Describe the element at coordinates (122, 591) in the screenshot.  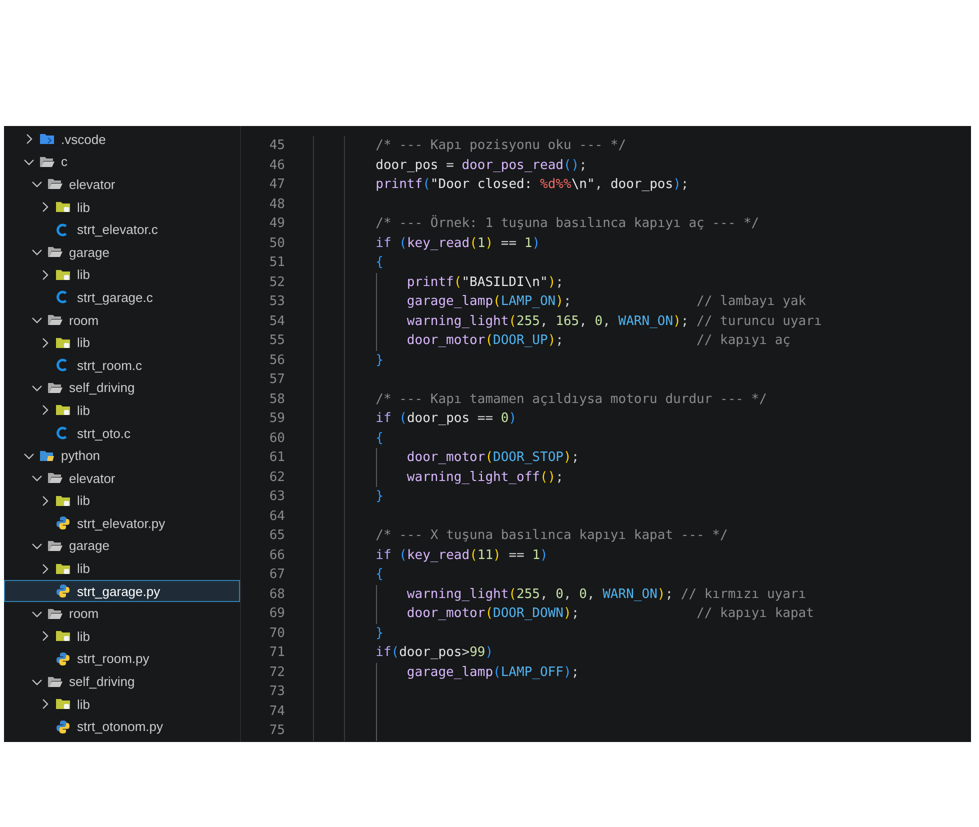
I see `tree-item: strt_garage.py` at that location.